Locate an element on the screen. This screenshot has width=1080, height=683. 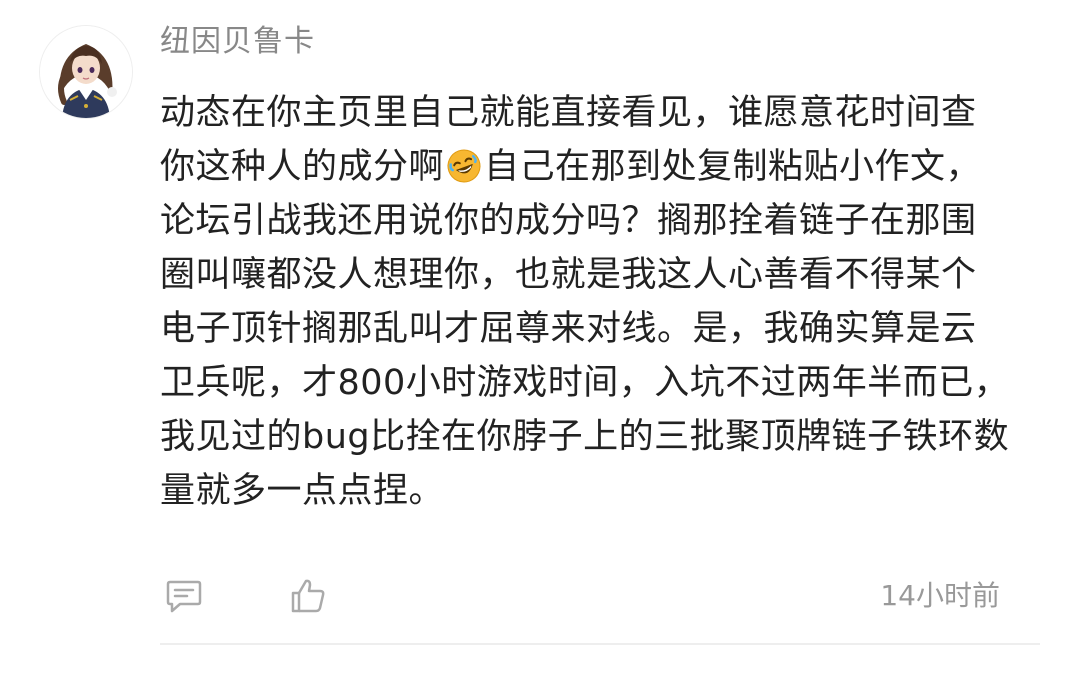
rofl-face-icon is located at coordinates (464, 166).